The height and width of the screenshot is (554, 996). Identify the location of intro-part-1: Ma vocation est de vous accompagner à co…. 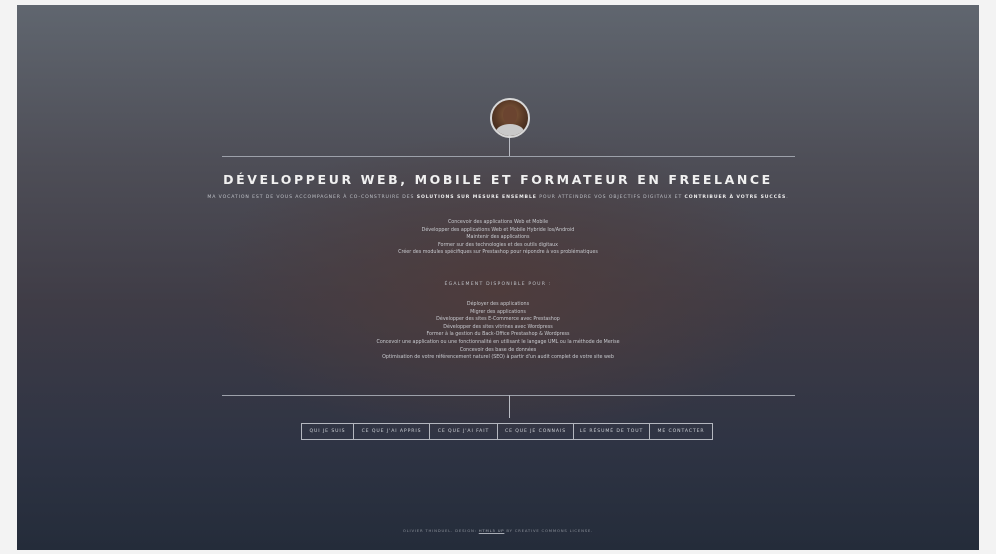
(311, 197).